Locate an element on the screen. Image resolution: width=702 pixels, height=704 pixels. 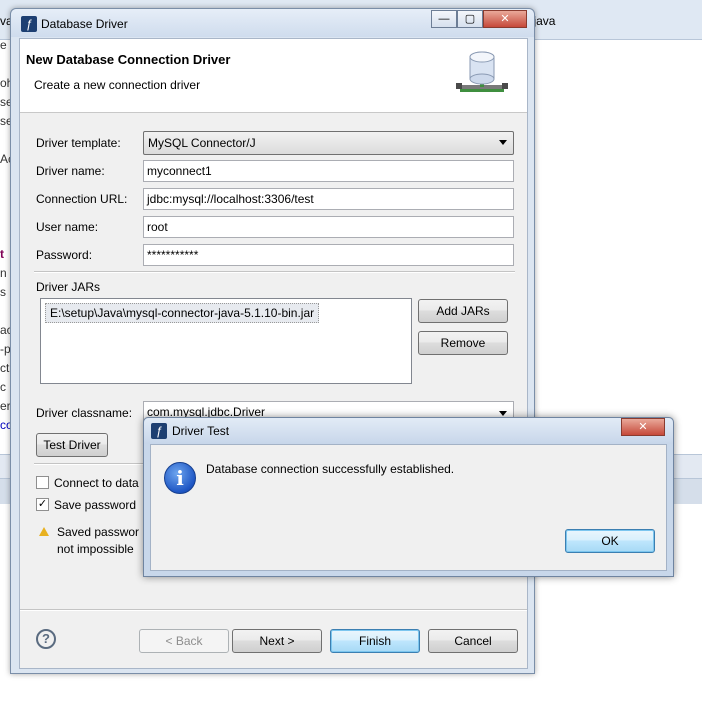
ok-button: OK is located at coordinates (610, 541).